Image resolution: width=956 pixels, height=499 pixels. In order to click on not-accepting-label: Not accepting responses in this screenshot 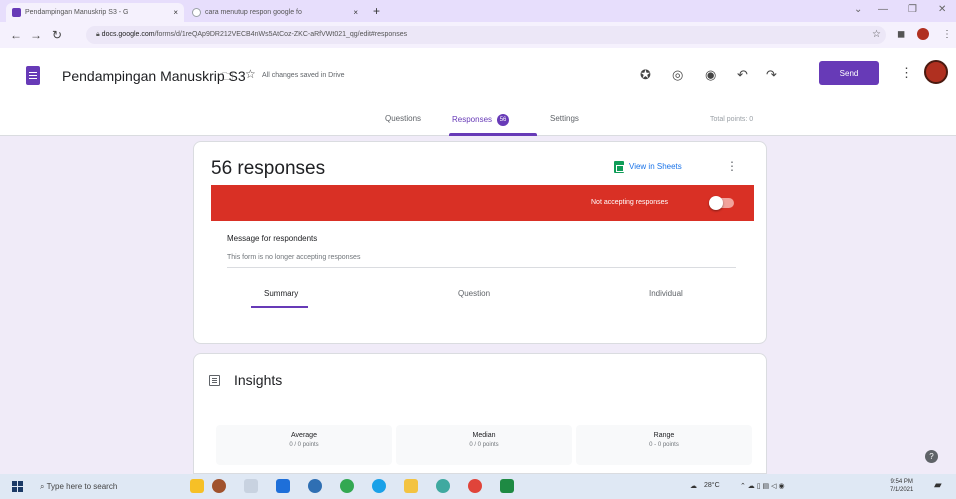, I will do `click(630, 202)`.